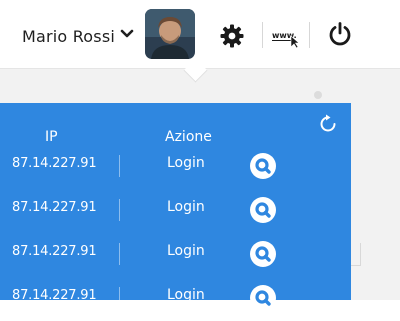  Describe the element at coordinates (318, 95) in the screenshot. I see `background-dot` at that location.